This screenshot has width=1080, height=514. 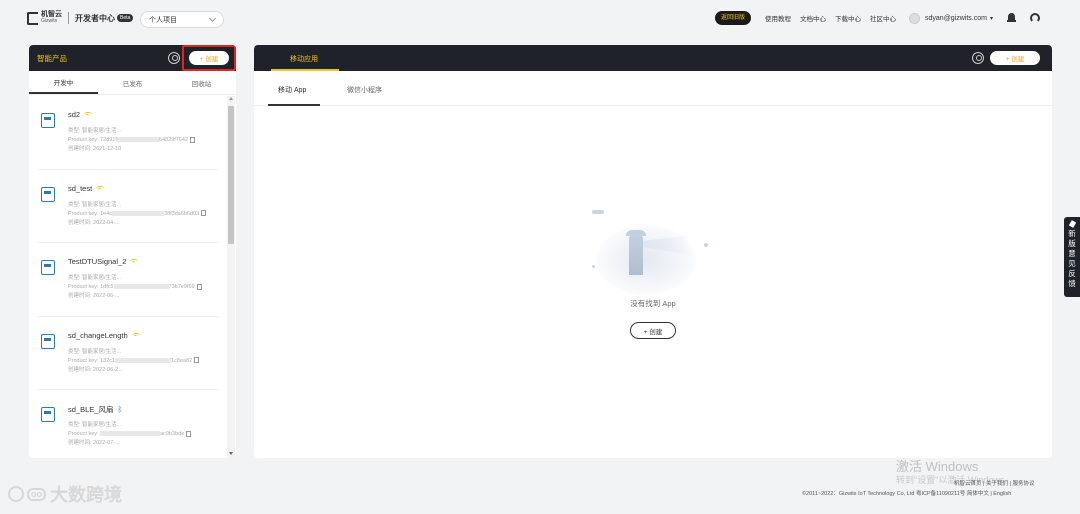 I want to click on product-key-prefix: Product key:, so click(x=84, y=434).